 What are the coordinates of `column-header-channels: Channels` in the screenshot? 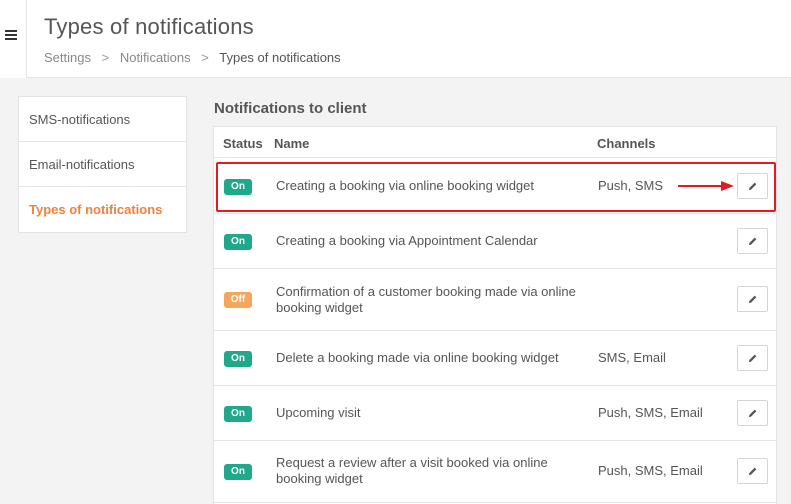 It's located at (626, 143).